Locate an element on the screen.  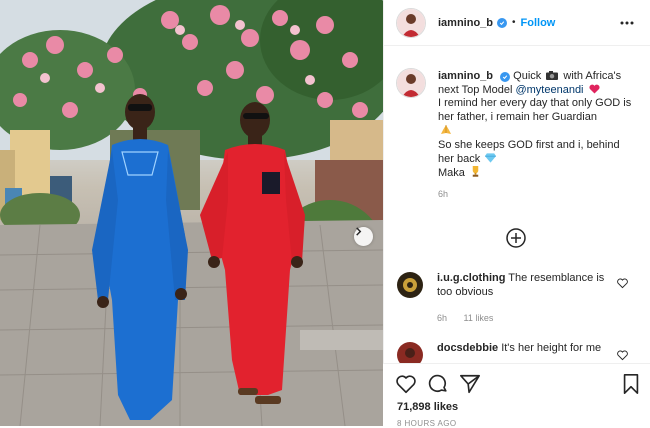
praying-hands-emoji-icon is located at coordinates (446, 130).